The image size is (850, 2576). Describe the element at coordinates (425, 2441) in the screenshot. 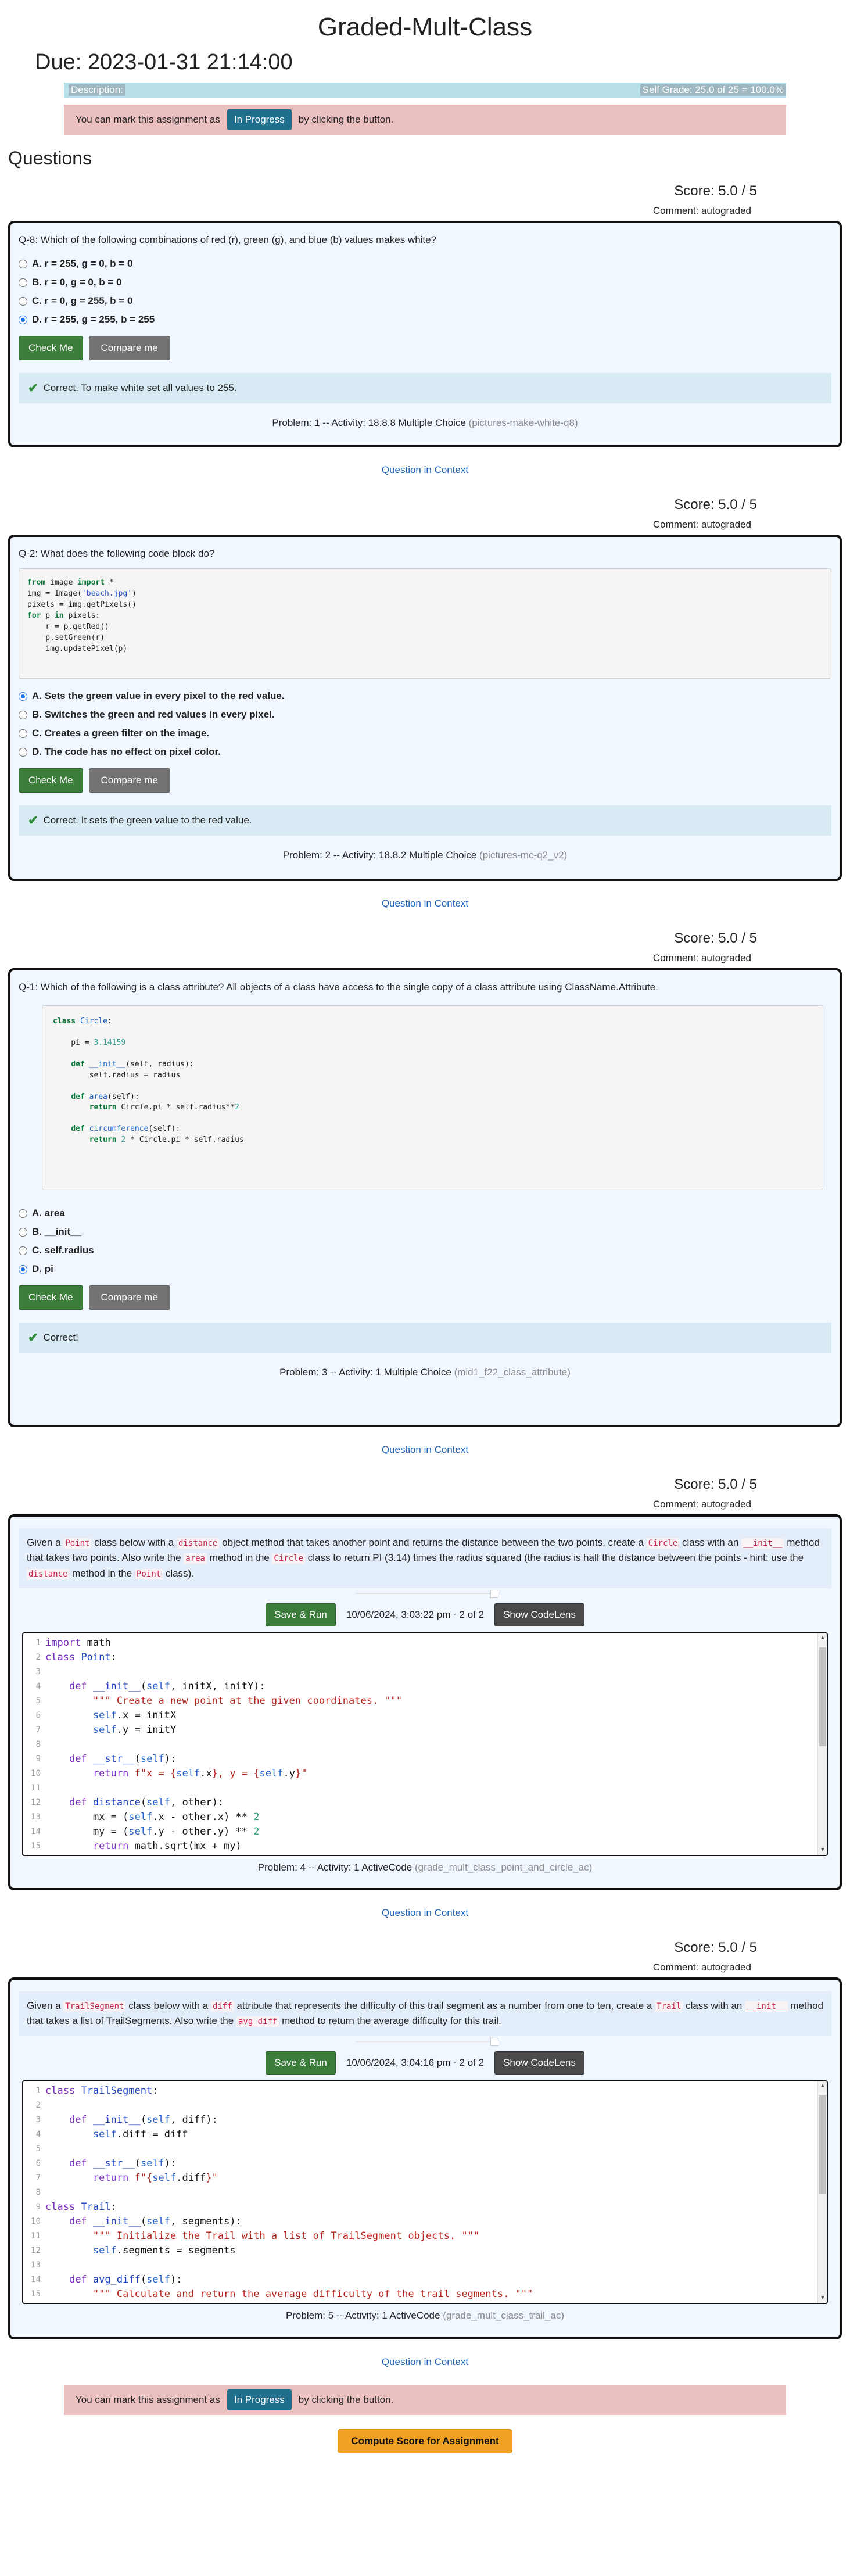

I see `compute-score-button: Compute Score for Assignment` at that location.